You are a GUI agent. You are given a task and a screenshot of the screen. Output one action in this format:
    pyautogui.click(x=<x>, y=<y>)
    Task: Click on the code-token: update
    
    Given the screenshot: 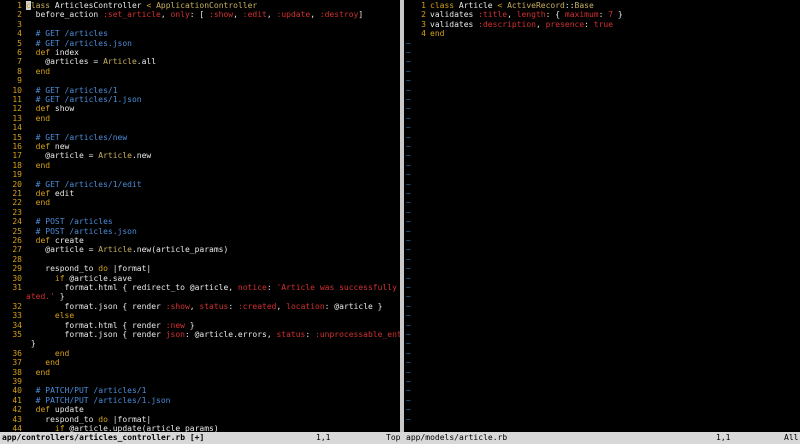 What is the action you would take?
    pyautogui.click(x=69, y=410)
    